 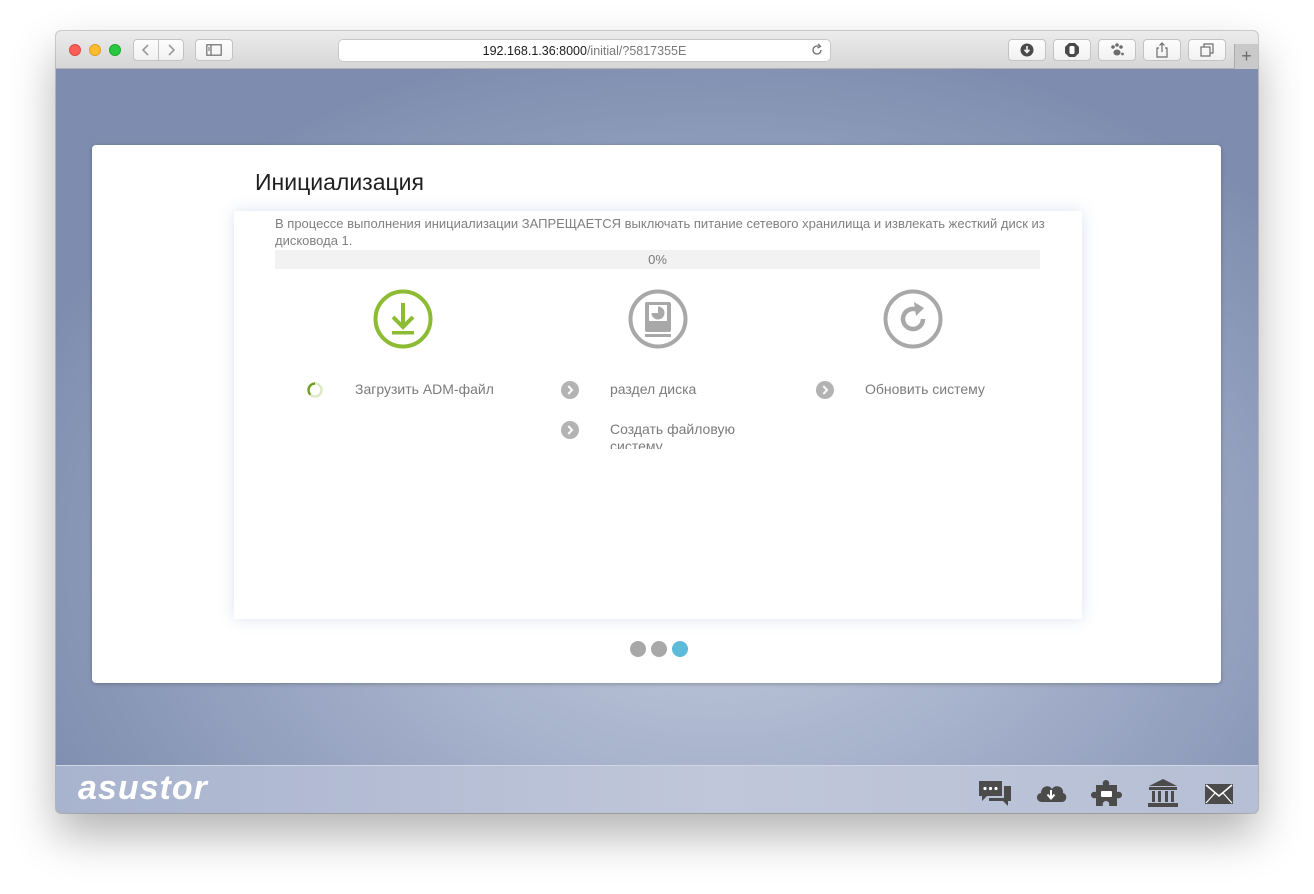 I want to click on plus-icon: +, so click(x=1246, y=56).